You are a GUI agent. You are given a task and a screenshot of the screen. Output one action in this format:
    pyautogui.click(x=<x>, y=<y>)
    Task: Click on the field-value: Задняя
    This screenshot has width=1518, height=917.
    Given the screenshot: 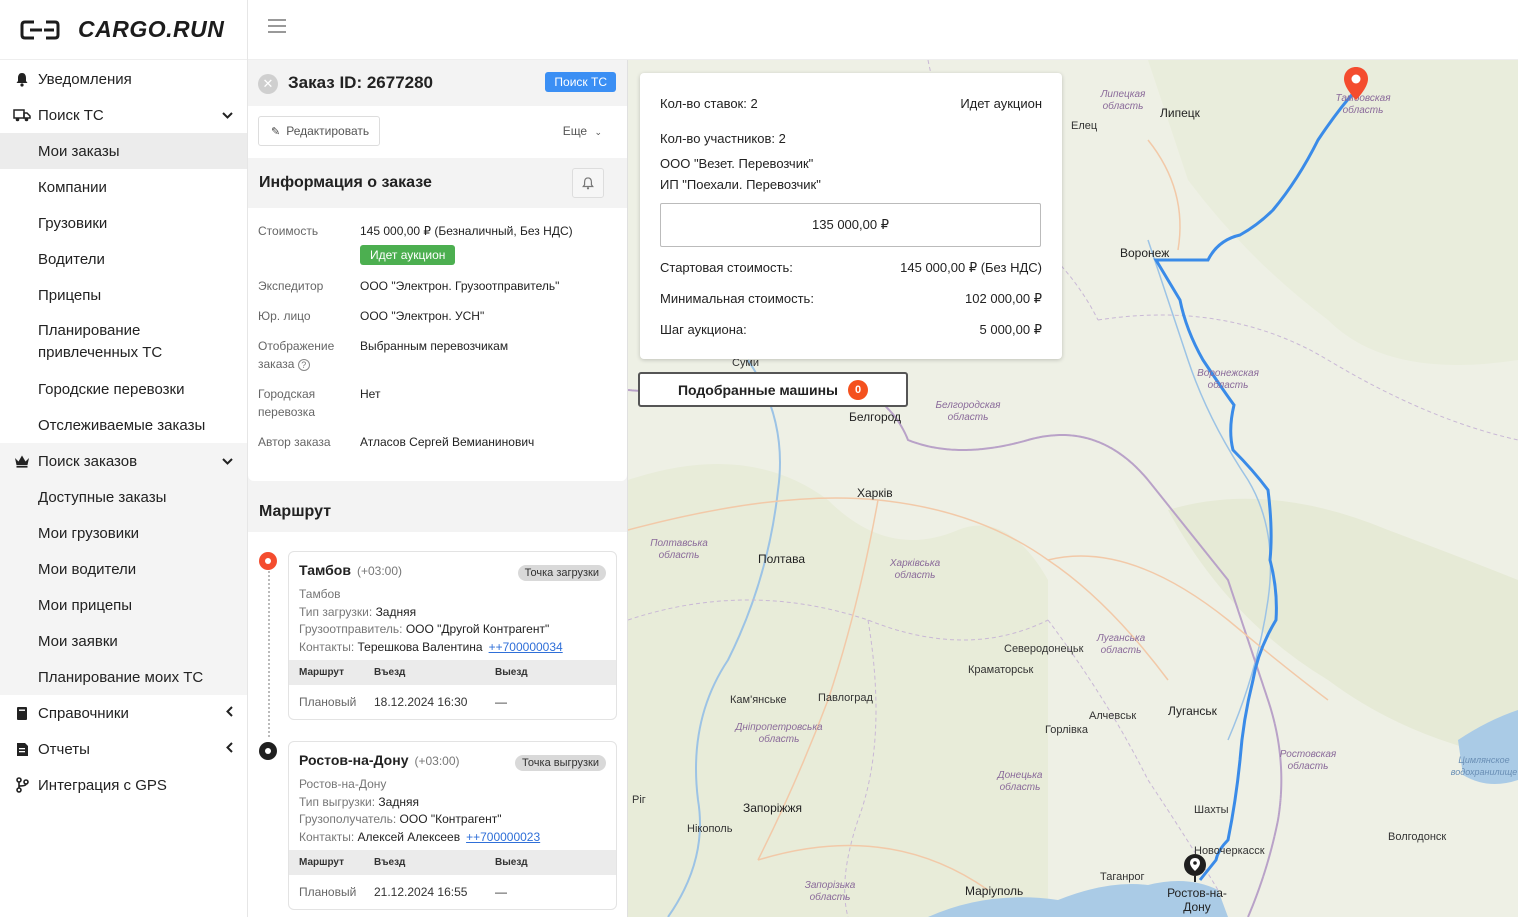 What is the action you would take?
    pyautogui.click(x=396, y=611)
    